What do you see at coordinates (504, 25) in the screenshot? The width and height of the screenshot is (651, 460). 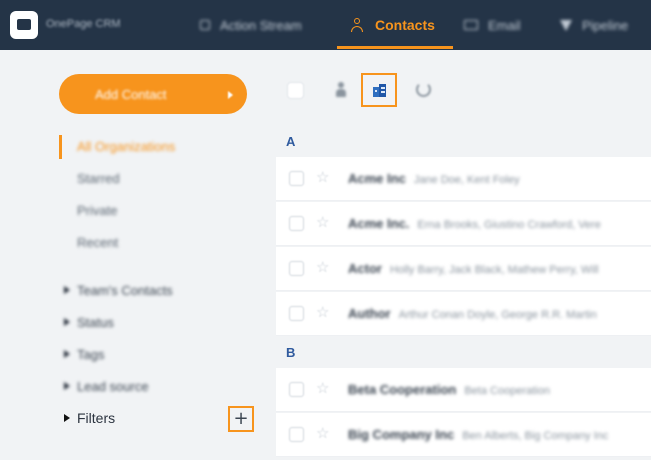 I see `nav-label: Email` at bounding box center [504, 25].